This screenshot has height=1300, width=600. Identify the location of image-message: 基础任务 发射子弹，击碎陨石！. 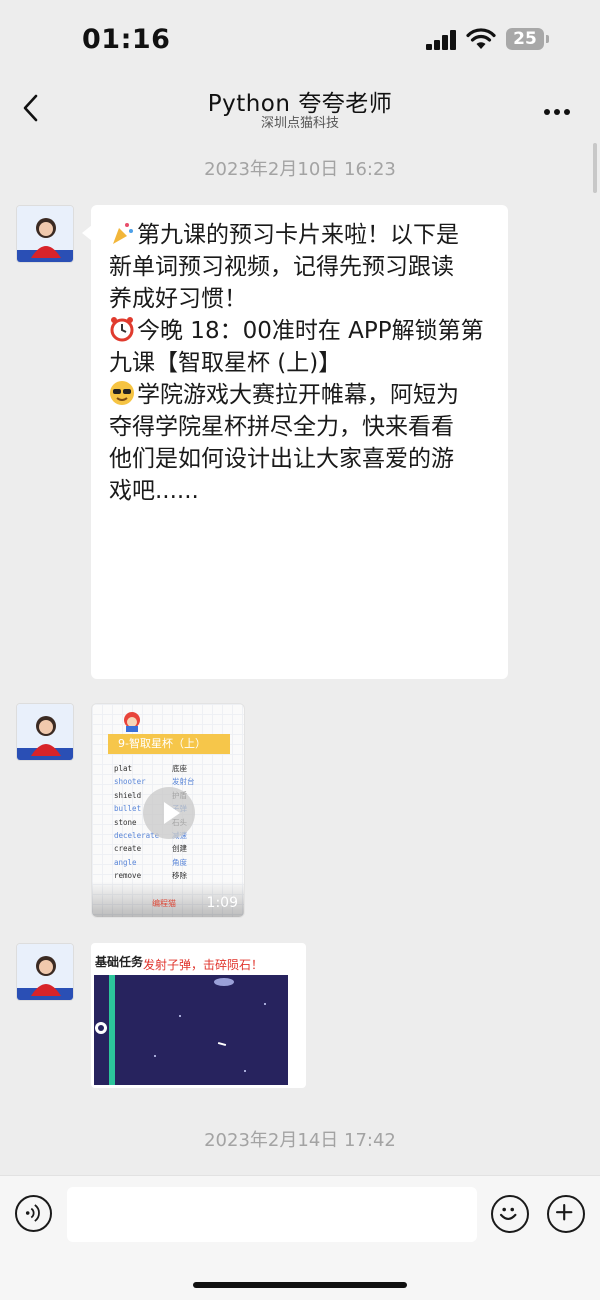
(198, 1015).